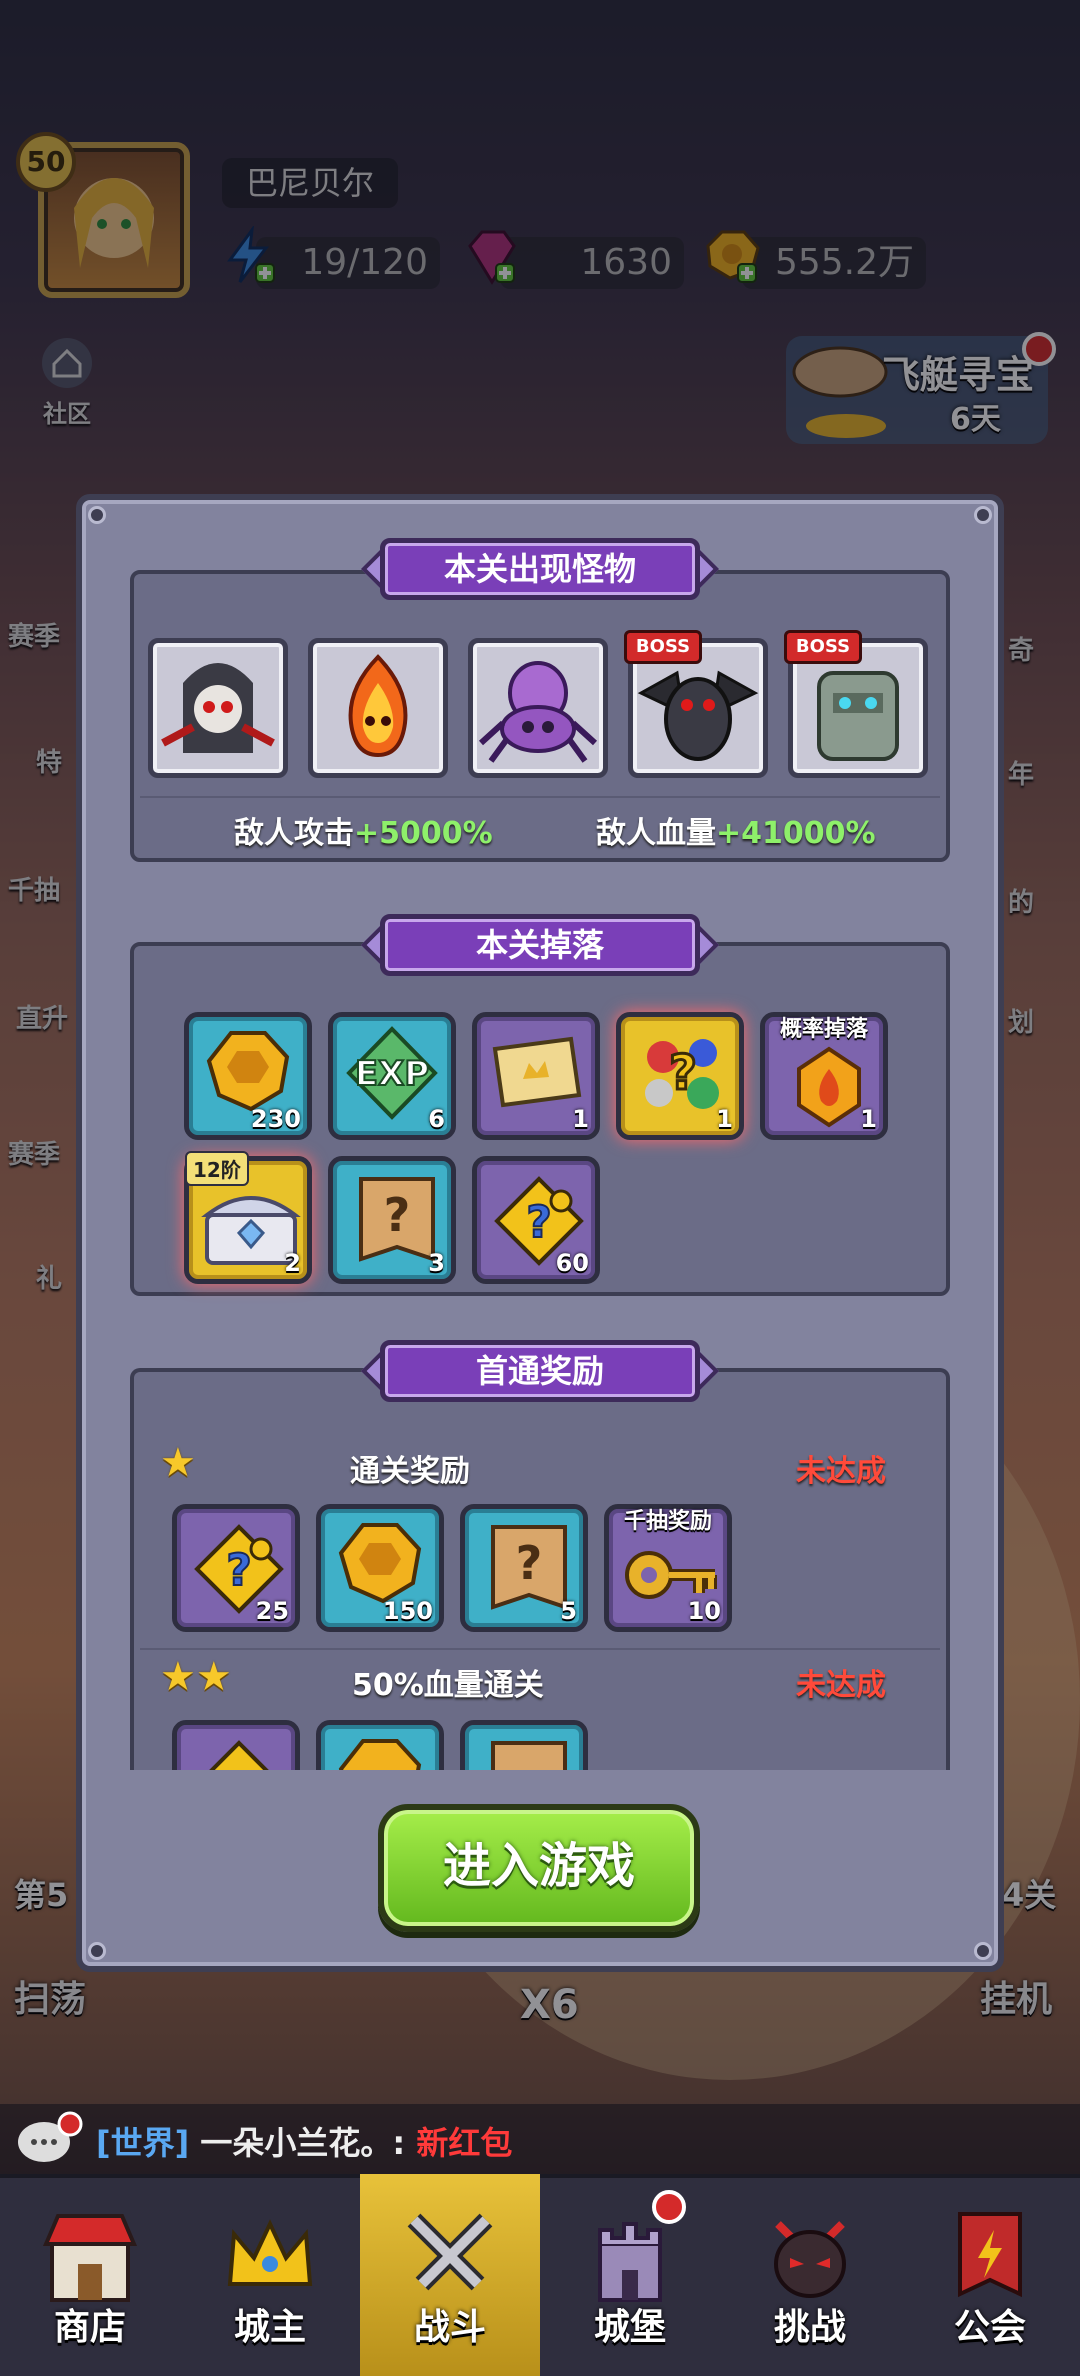  What do you see at coordinates (529, 1755) in the screenshot?
I see `mystery-scroll-icon` at bounding box center [529, 1755].